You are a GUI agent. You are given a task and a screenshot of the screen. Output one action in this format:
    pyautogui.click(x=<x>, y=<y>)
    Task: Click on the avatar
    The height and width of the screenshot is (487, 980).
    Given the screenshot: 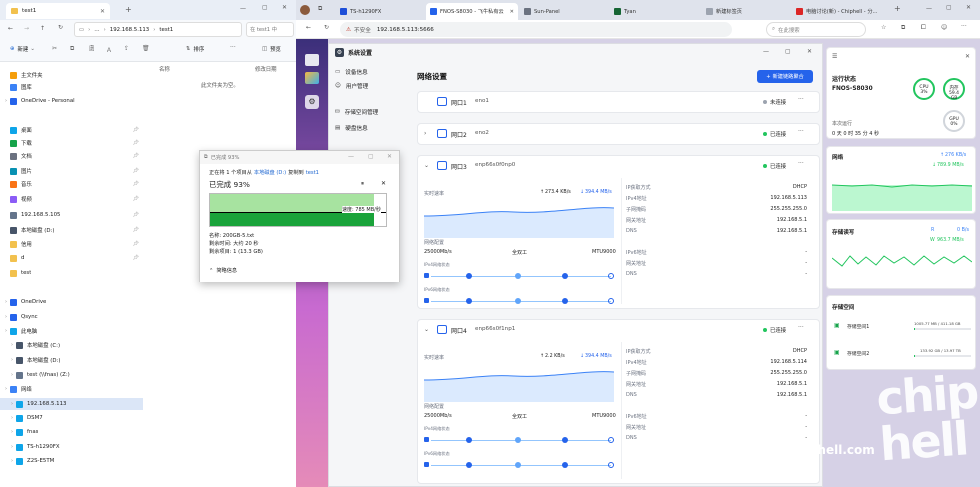 What is the action you would take?
    pyautogui.click(x=305, y=10)
    